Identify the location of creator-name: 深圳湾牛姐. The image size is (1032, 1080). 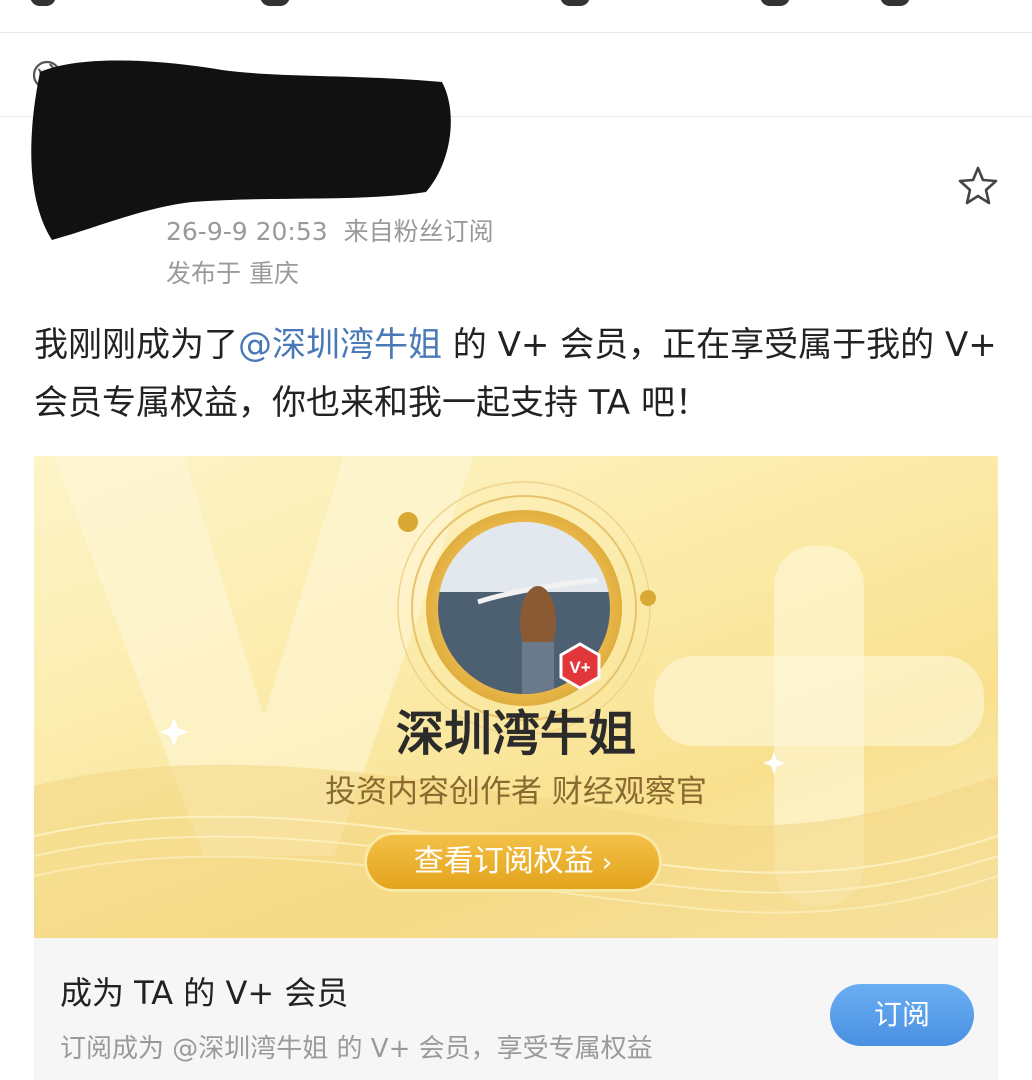
(515, 734).